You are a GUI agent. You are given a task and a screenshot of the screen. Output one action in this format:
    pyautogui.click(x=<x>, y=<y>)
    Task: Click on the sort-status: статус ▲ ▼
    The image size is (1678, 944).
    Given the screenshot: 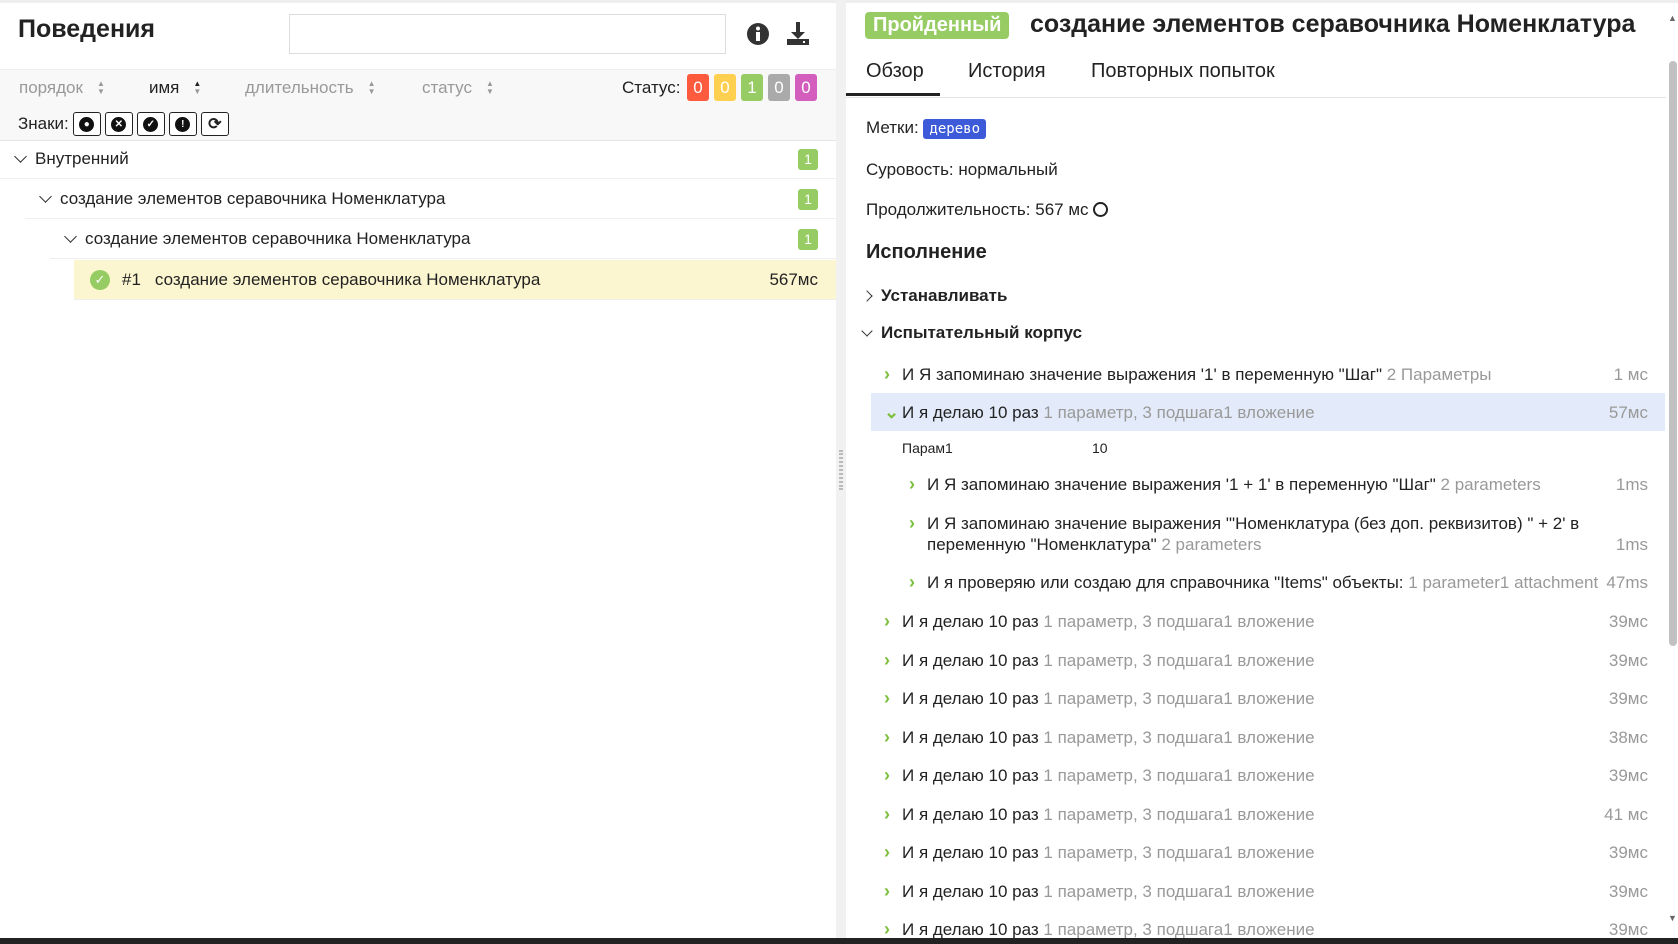 What is the action you would take?
    pyautogui.click(x=458, y=88)
    